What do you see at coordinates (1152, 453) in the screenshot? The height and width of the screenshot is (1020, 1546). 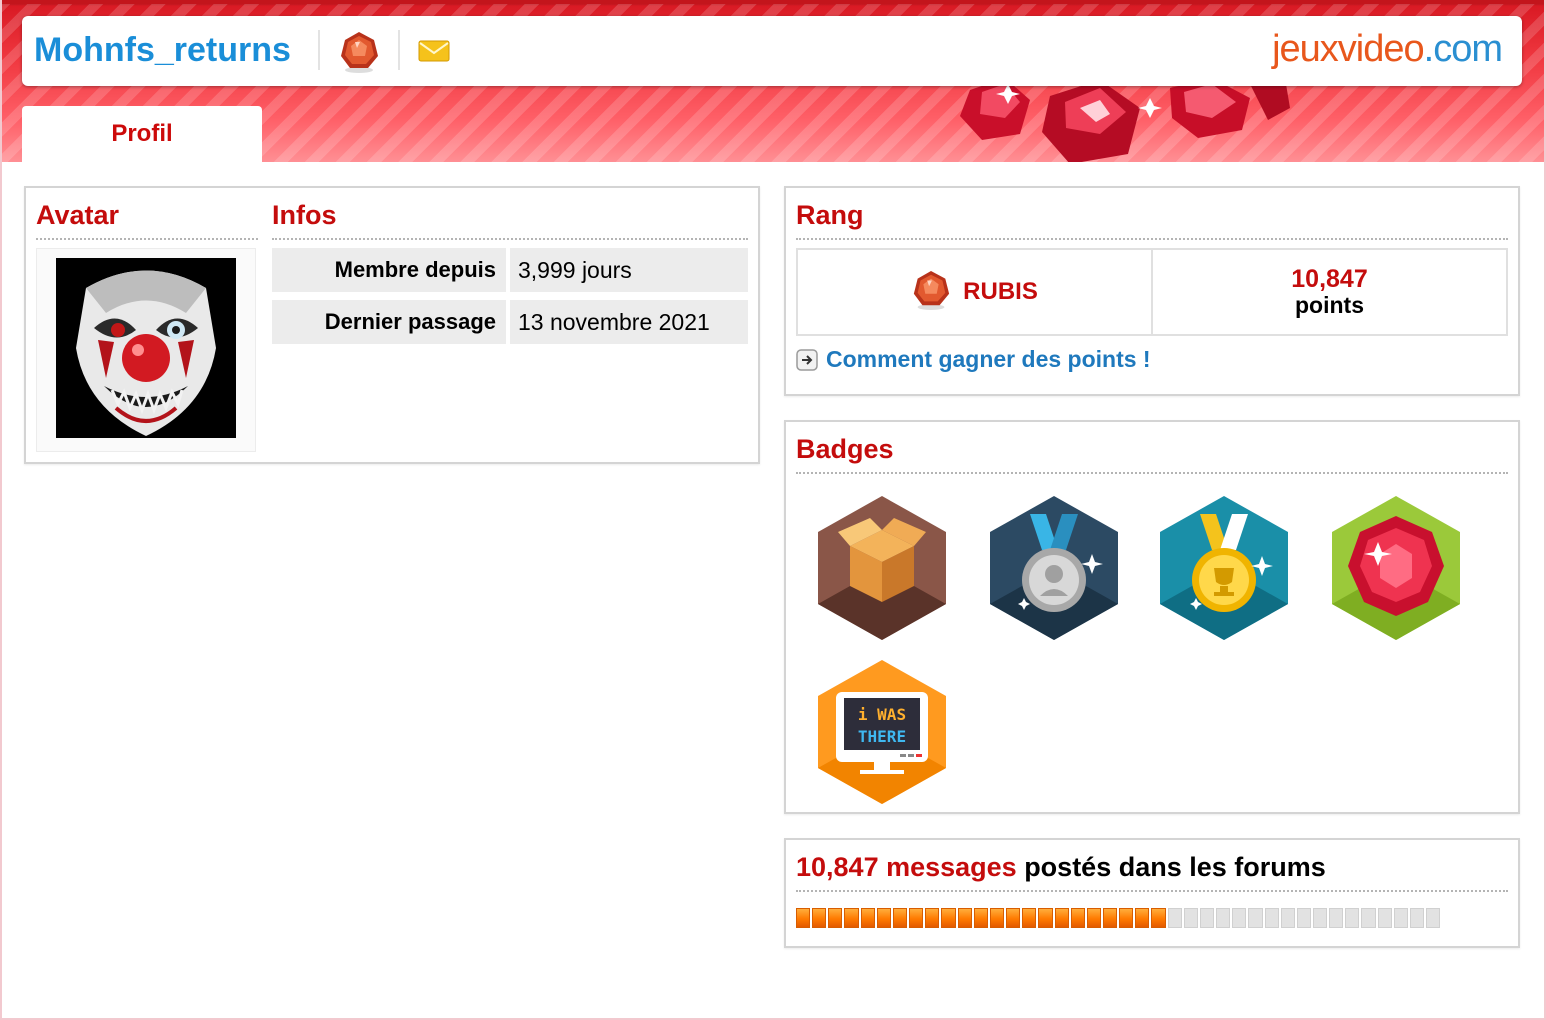 I see `badges-heading: Badges` at bounding box center [1152, 453].